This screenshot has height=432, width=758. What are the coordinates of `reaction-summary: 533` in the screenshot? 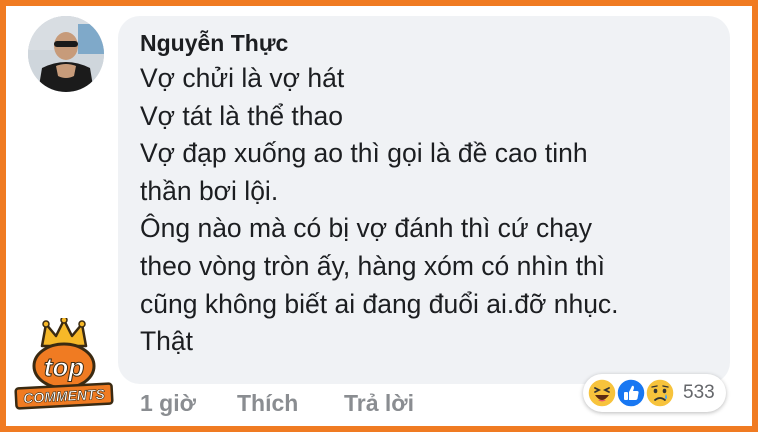 It's located at (654, 393).